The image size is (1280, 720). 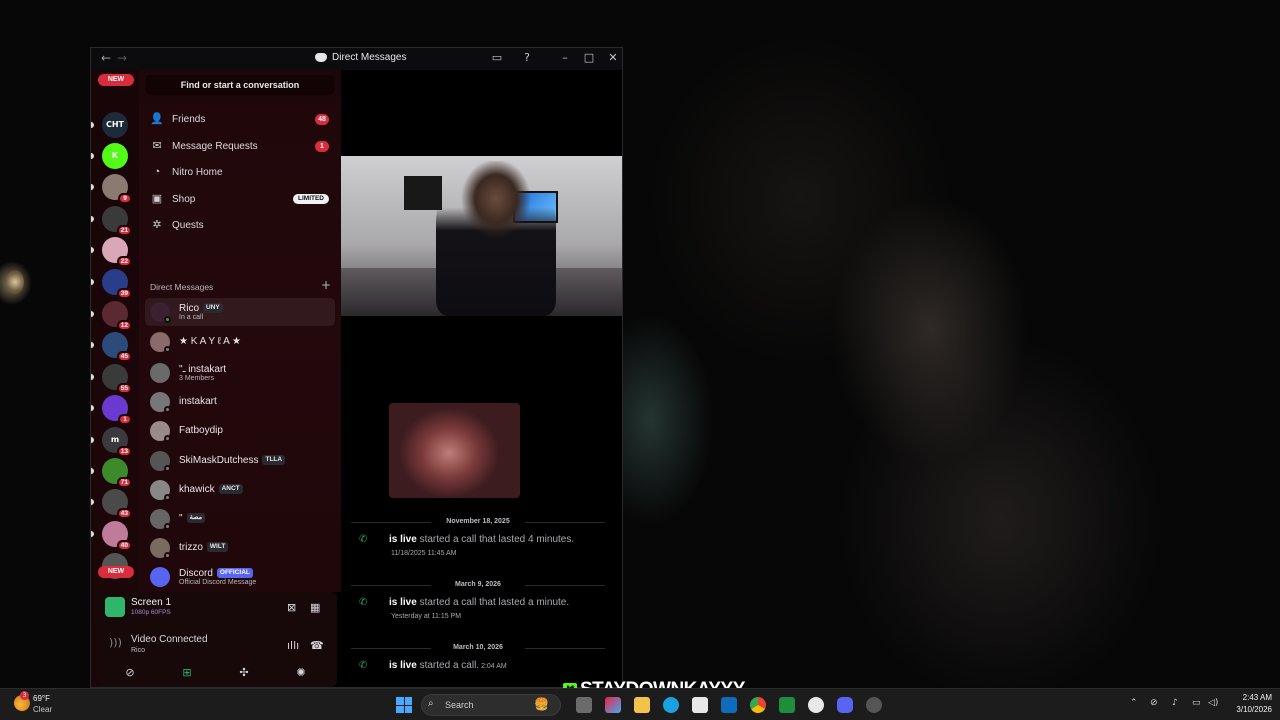 I want to click on taskbar-search: ⌕ Search 🍔, so click(x=491, y=705).